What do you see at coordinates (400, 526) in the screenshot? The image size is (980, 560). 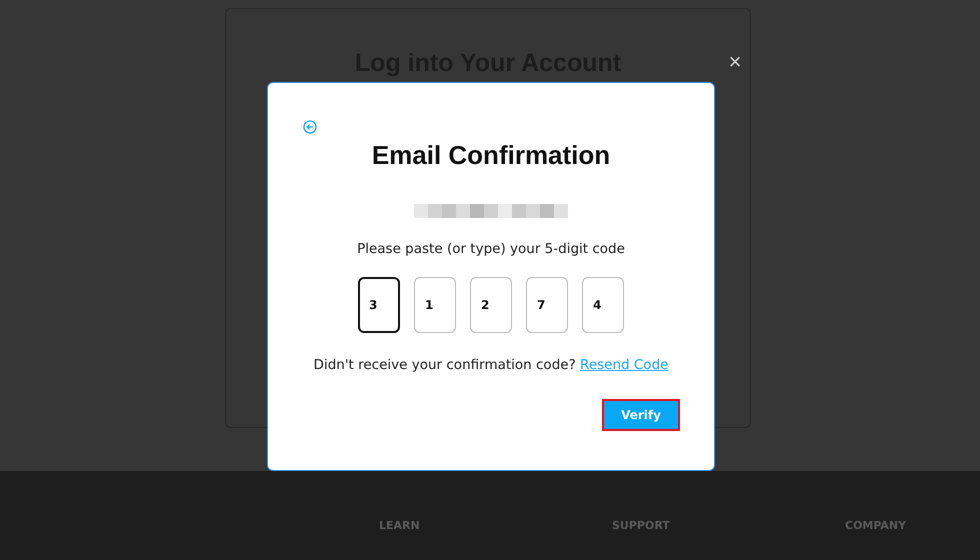 I see `footer-heading: LEARN` at bounding box center [400, 526].